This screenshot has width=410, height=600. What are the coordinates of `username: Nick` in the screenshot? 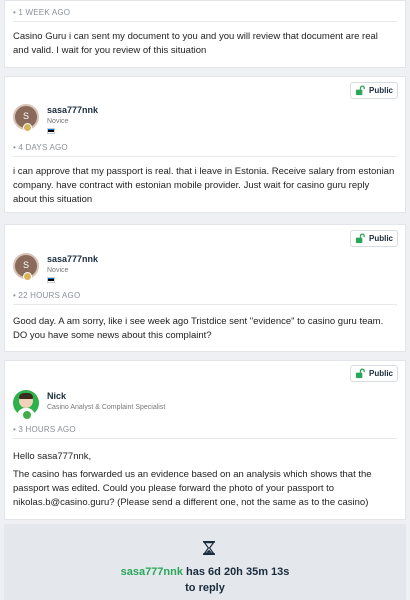 It's located at (106, 396).